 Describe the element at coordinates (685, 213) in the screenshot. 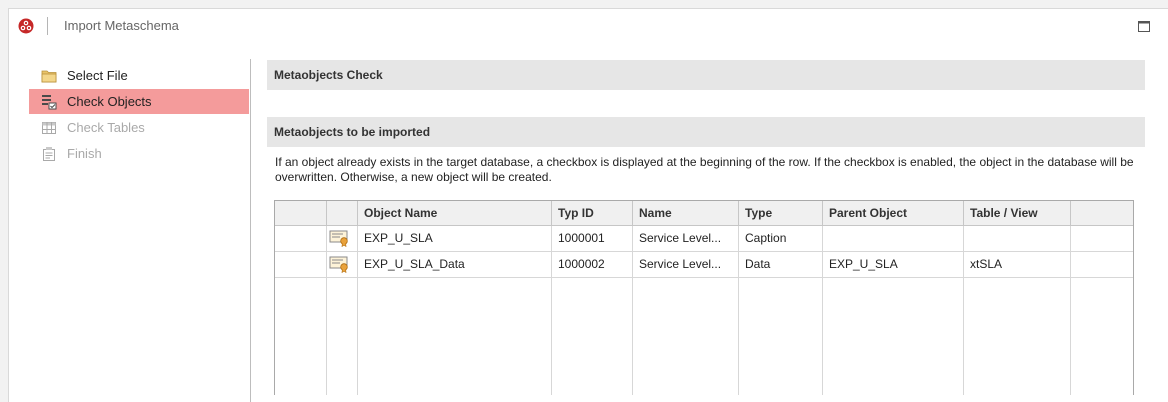

I see `column-header-name: Name` at that location.